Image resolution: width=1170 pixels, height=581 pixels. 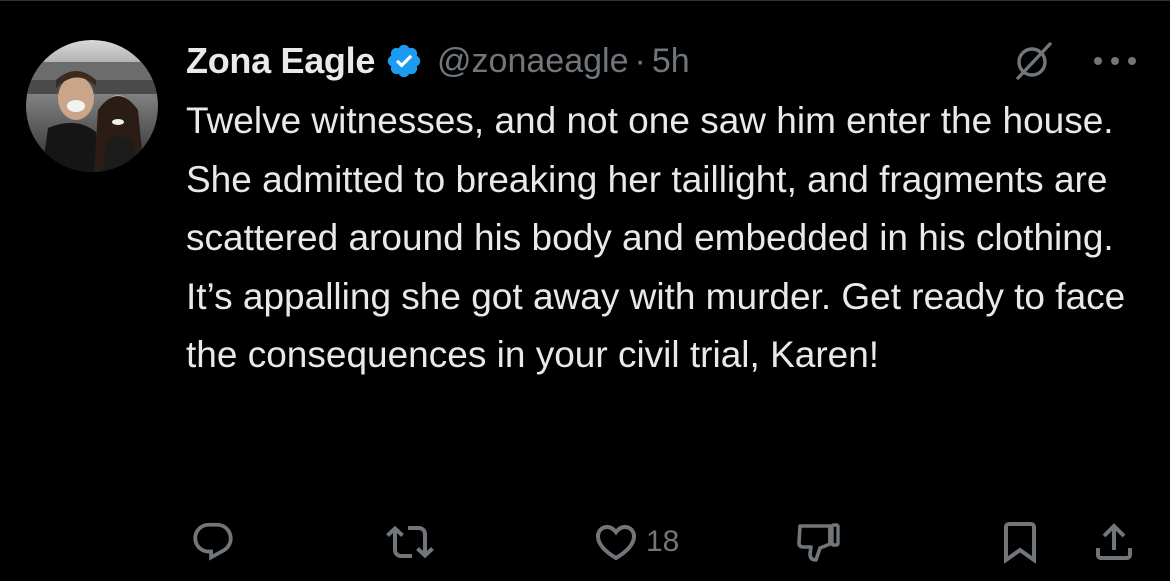 I want to click on avatar-image, so click(x=92, y=106).